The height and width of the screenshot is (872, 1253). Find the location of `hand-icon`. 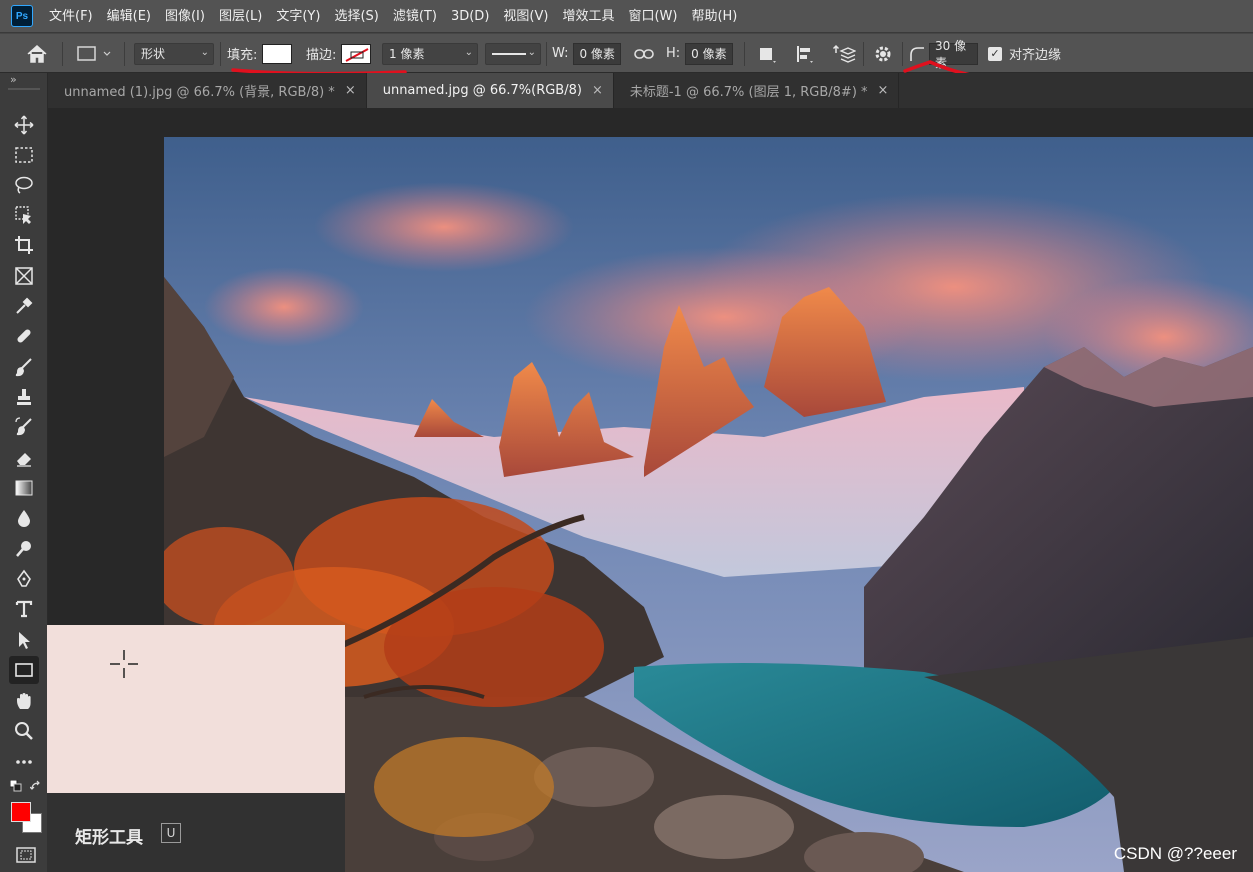

hand-icon is located at coordinates (24, 701).